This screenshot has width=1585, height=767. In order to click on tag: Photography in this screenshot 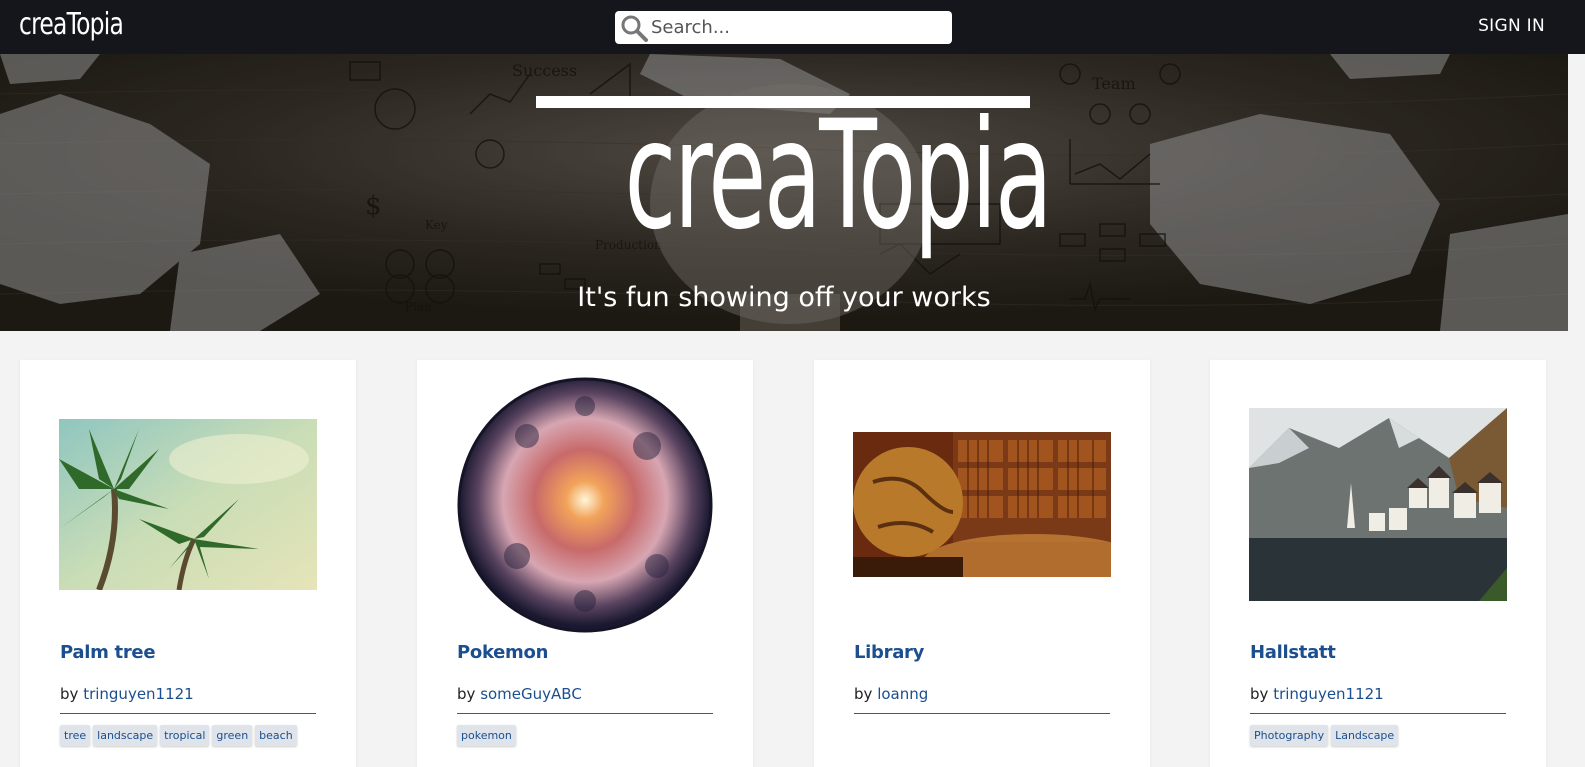, I will do `click(1289, 735)`.